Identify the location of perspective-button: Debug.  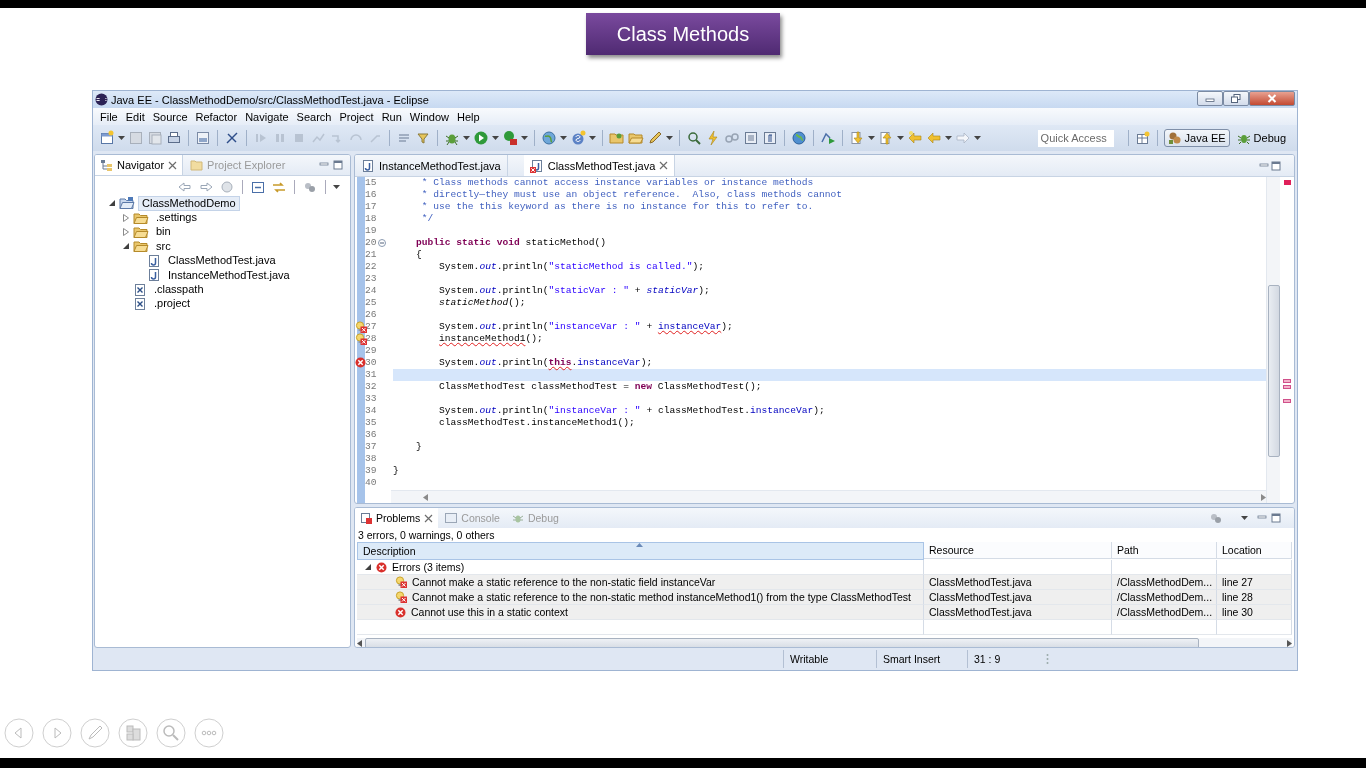
(1261, 138).